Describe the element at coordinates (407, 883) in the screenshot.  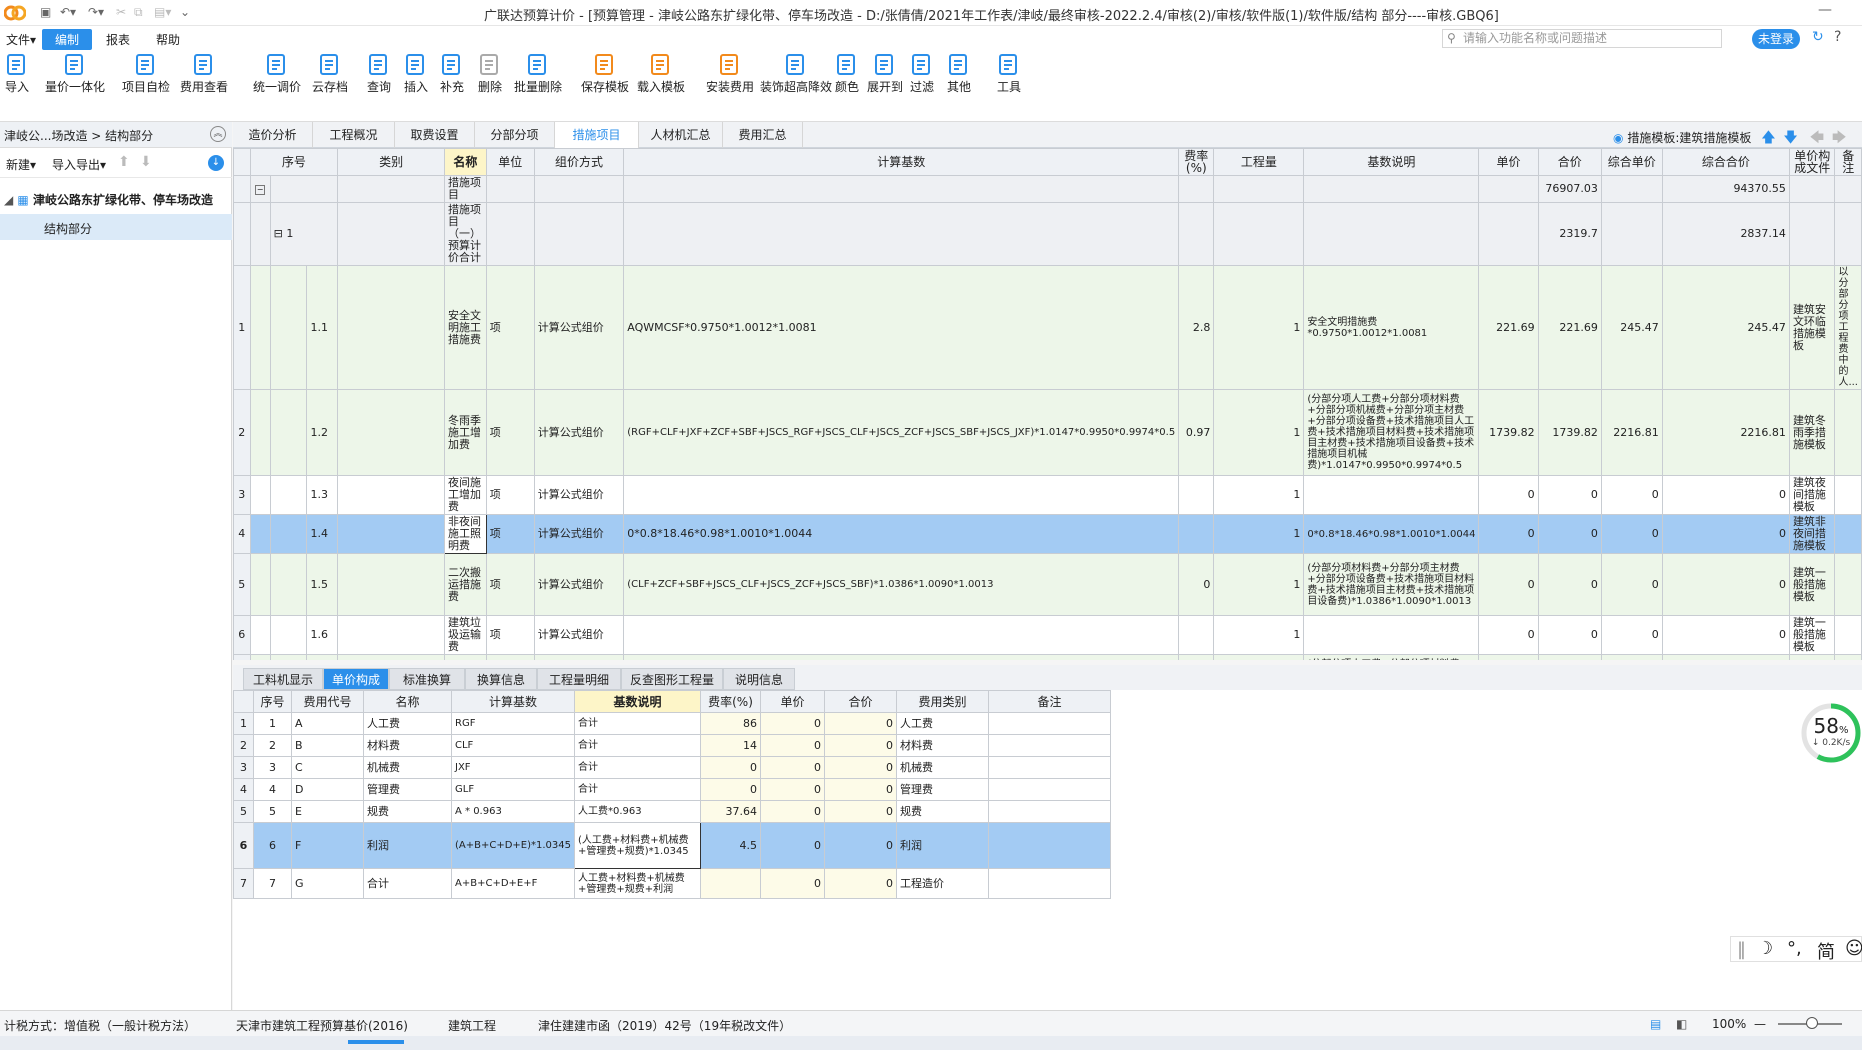
I see `name-cell: 合计` at that location.